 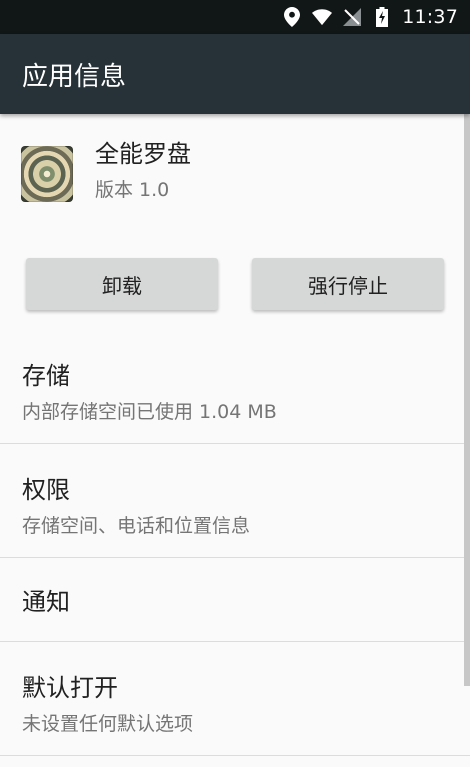 What do you see at coordinates (136, 526) in the screenshot?
I see `permissions-subtitle: 存储空间、电话和位置信息` at bounding box center [136, 526].